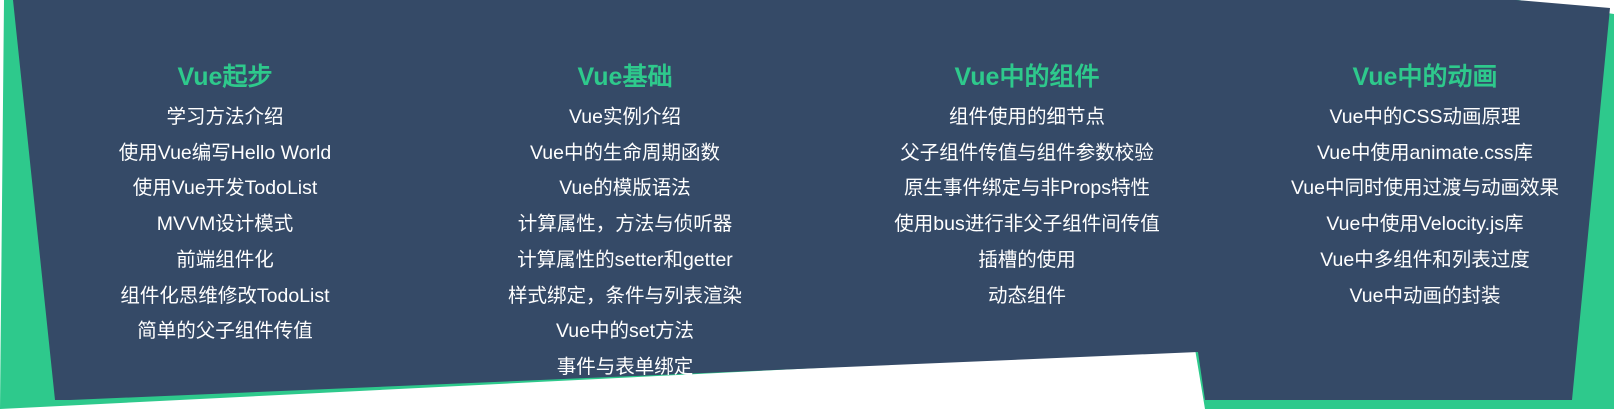 Image resolution: width=1614 pixels, height=409 pixels. I want to click on list-item: Vue实例介绍, so click(625, 117).